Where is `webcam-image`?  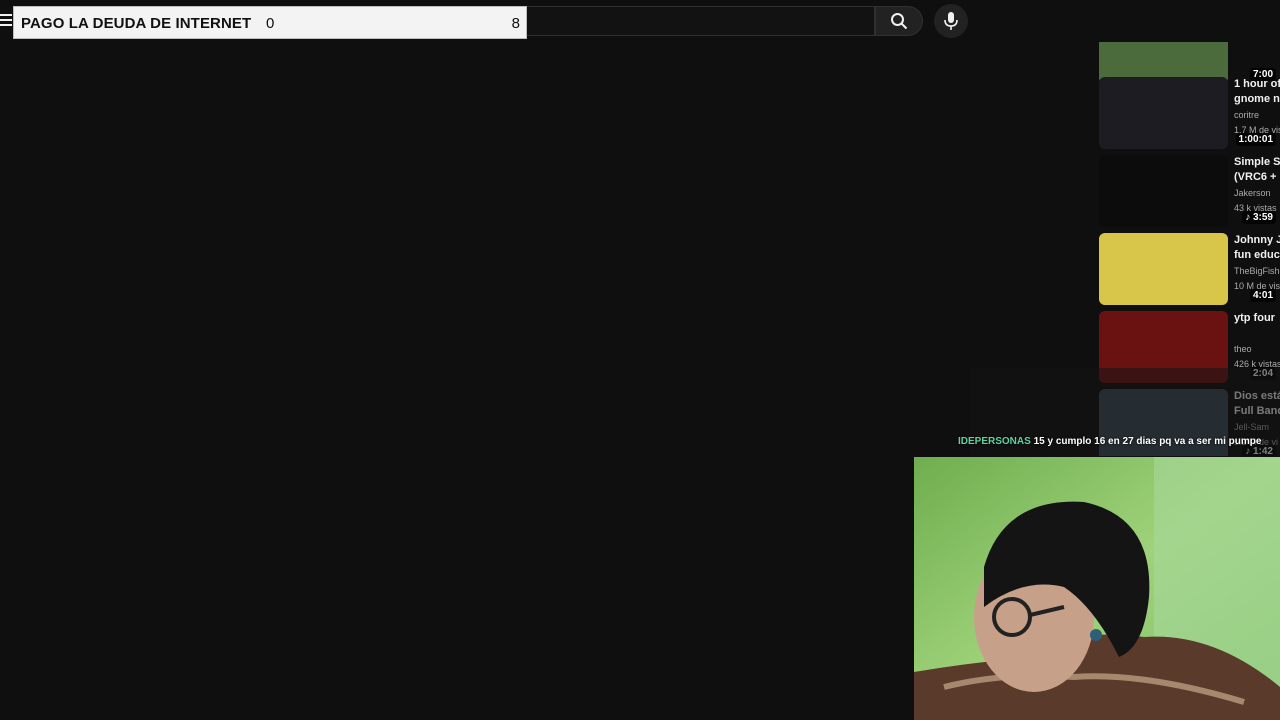
webcam-image is located at coordinates (1097, 588).